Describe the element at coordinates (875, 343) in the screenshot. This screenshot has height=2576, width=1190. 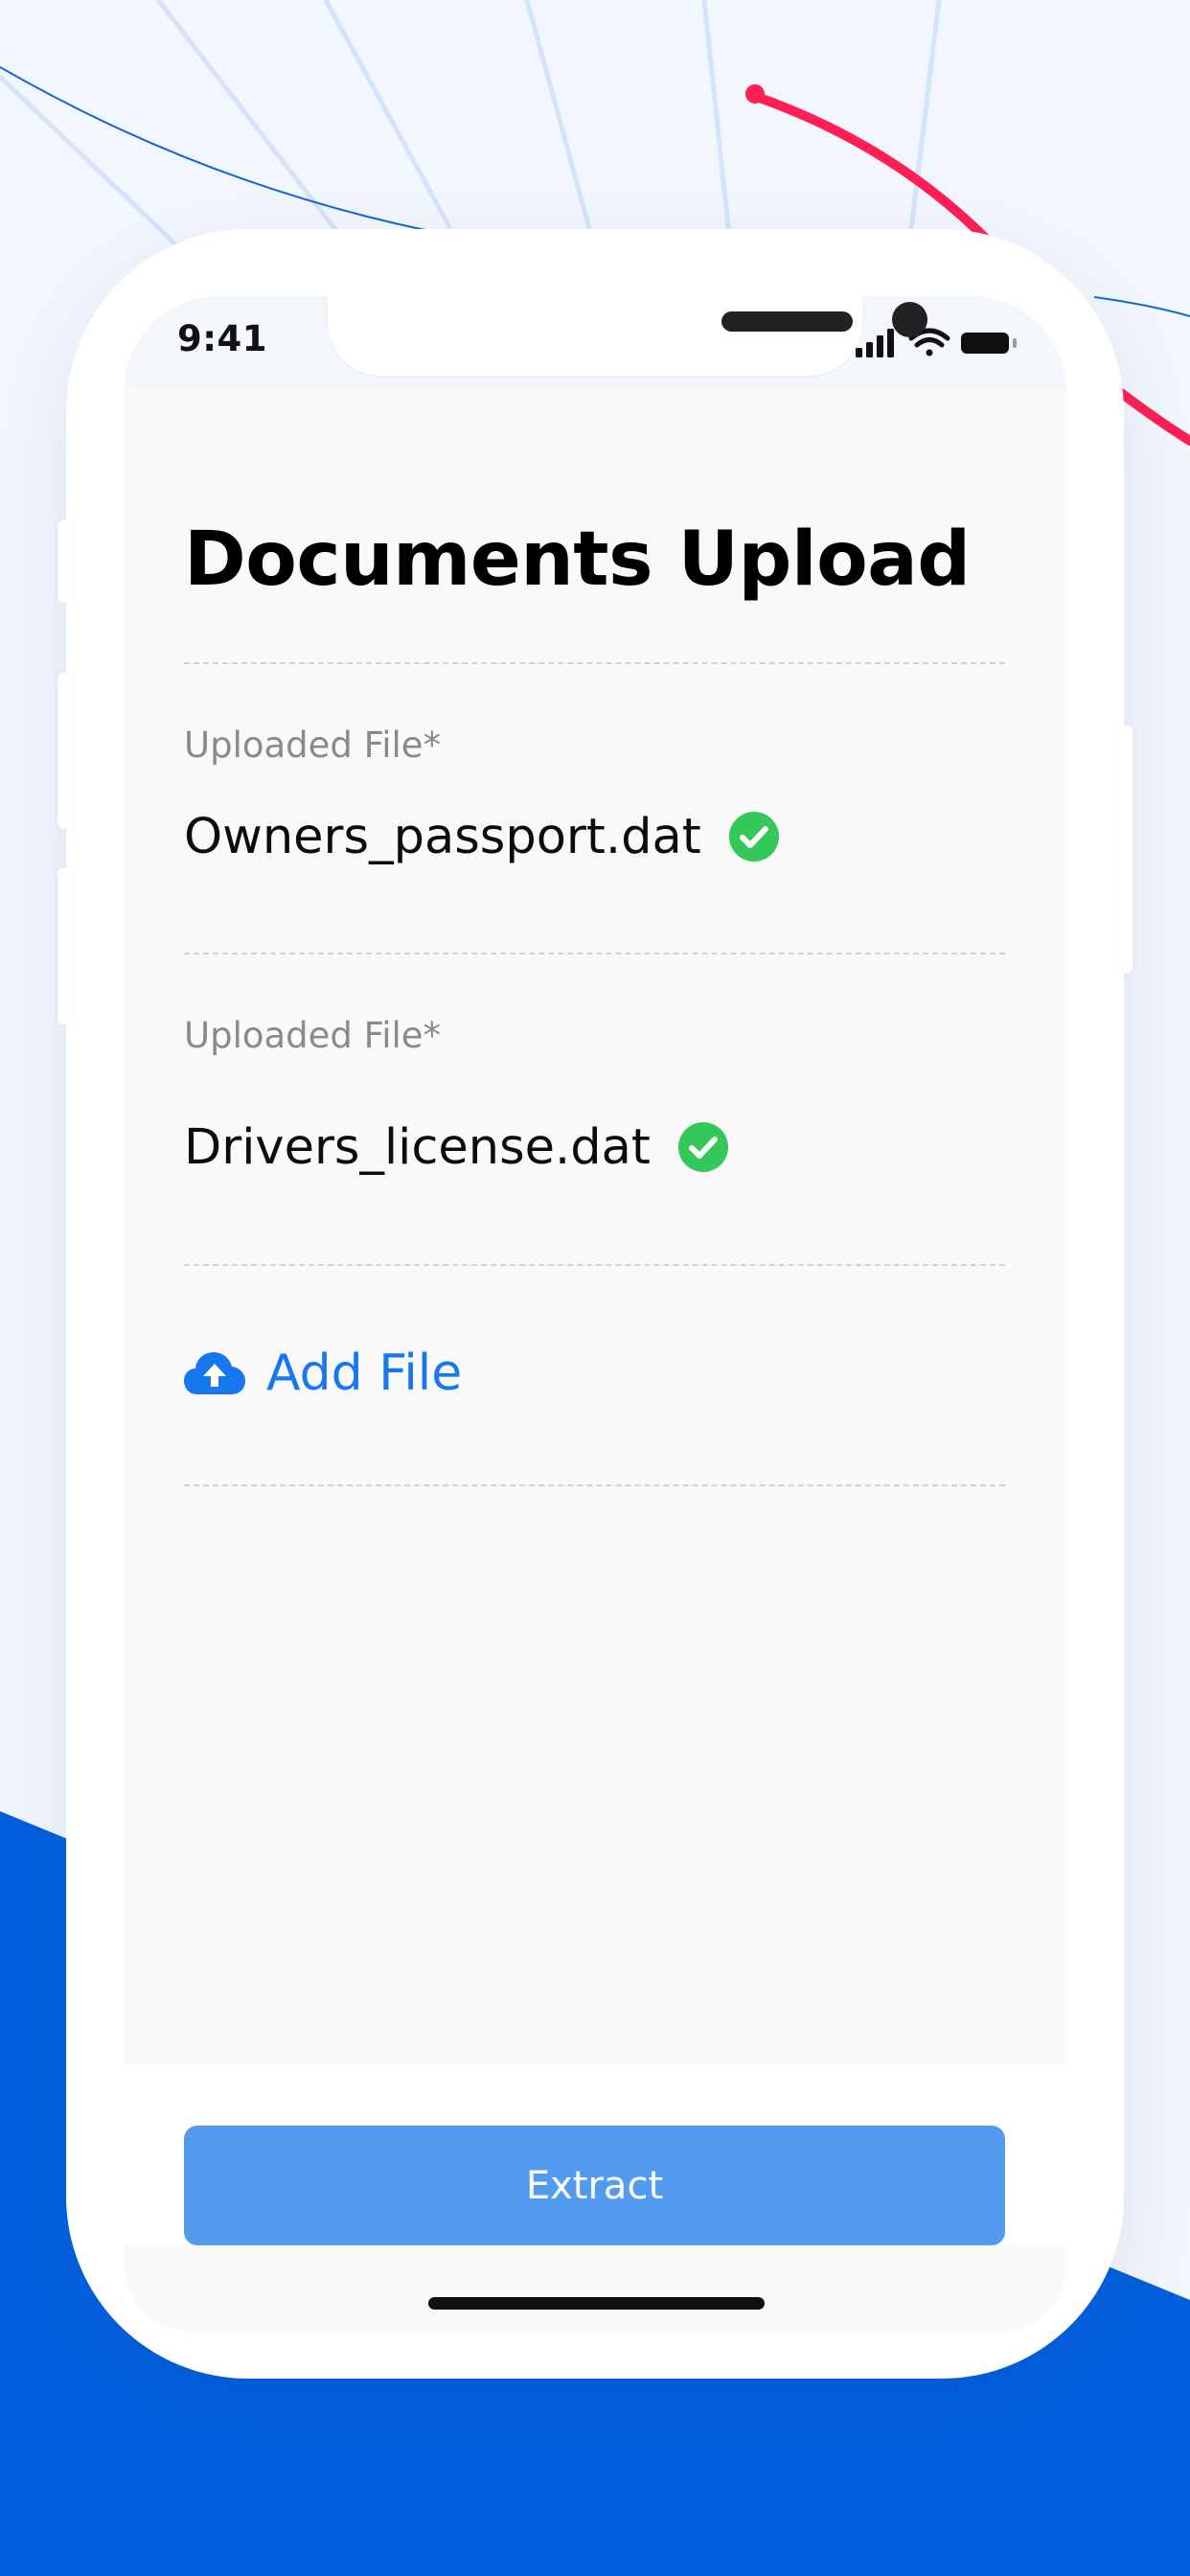
I see `cellular-signal-icon` at that location.